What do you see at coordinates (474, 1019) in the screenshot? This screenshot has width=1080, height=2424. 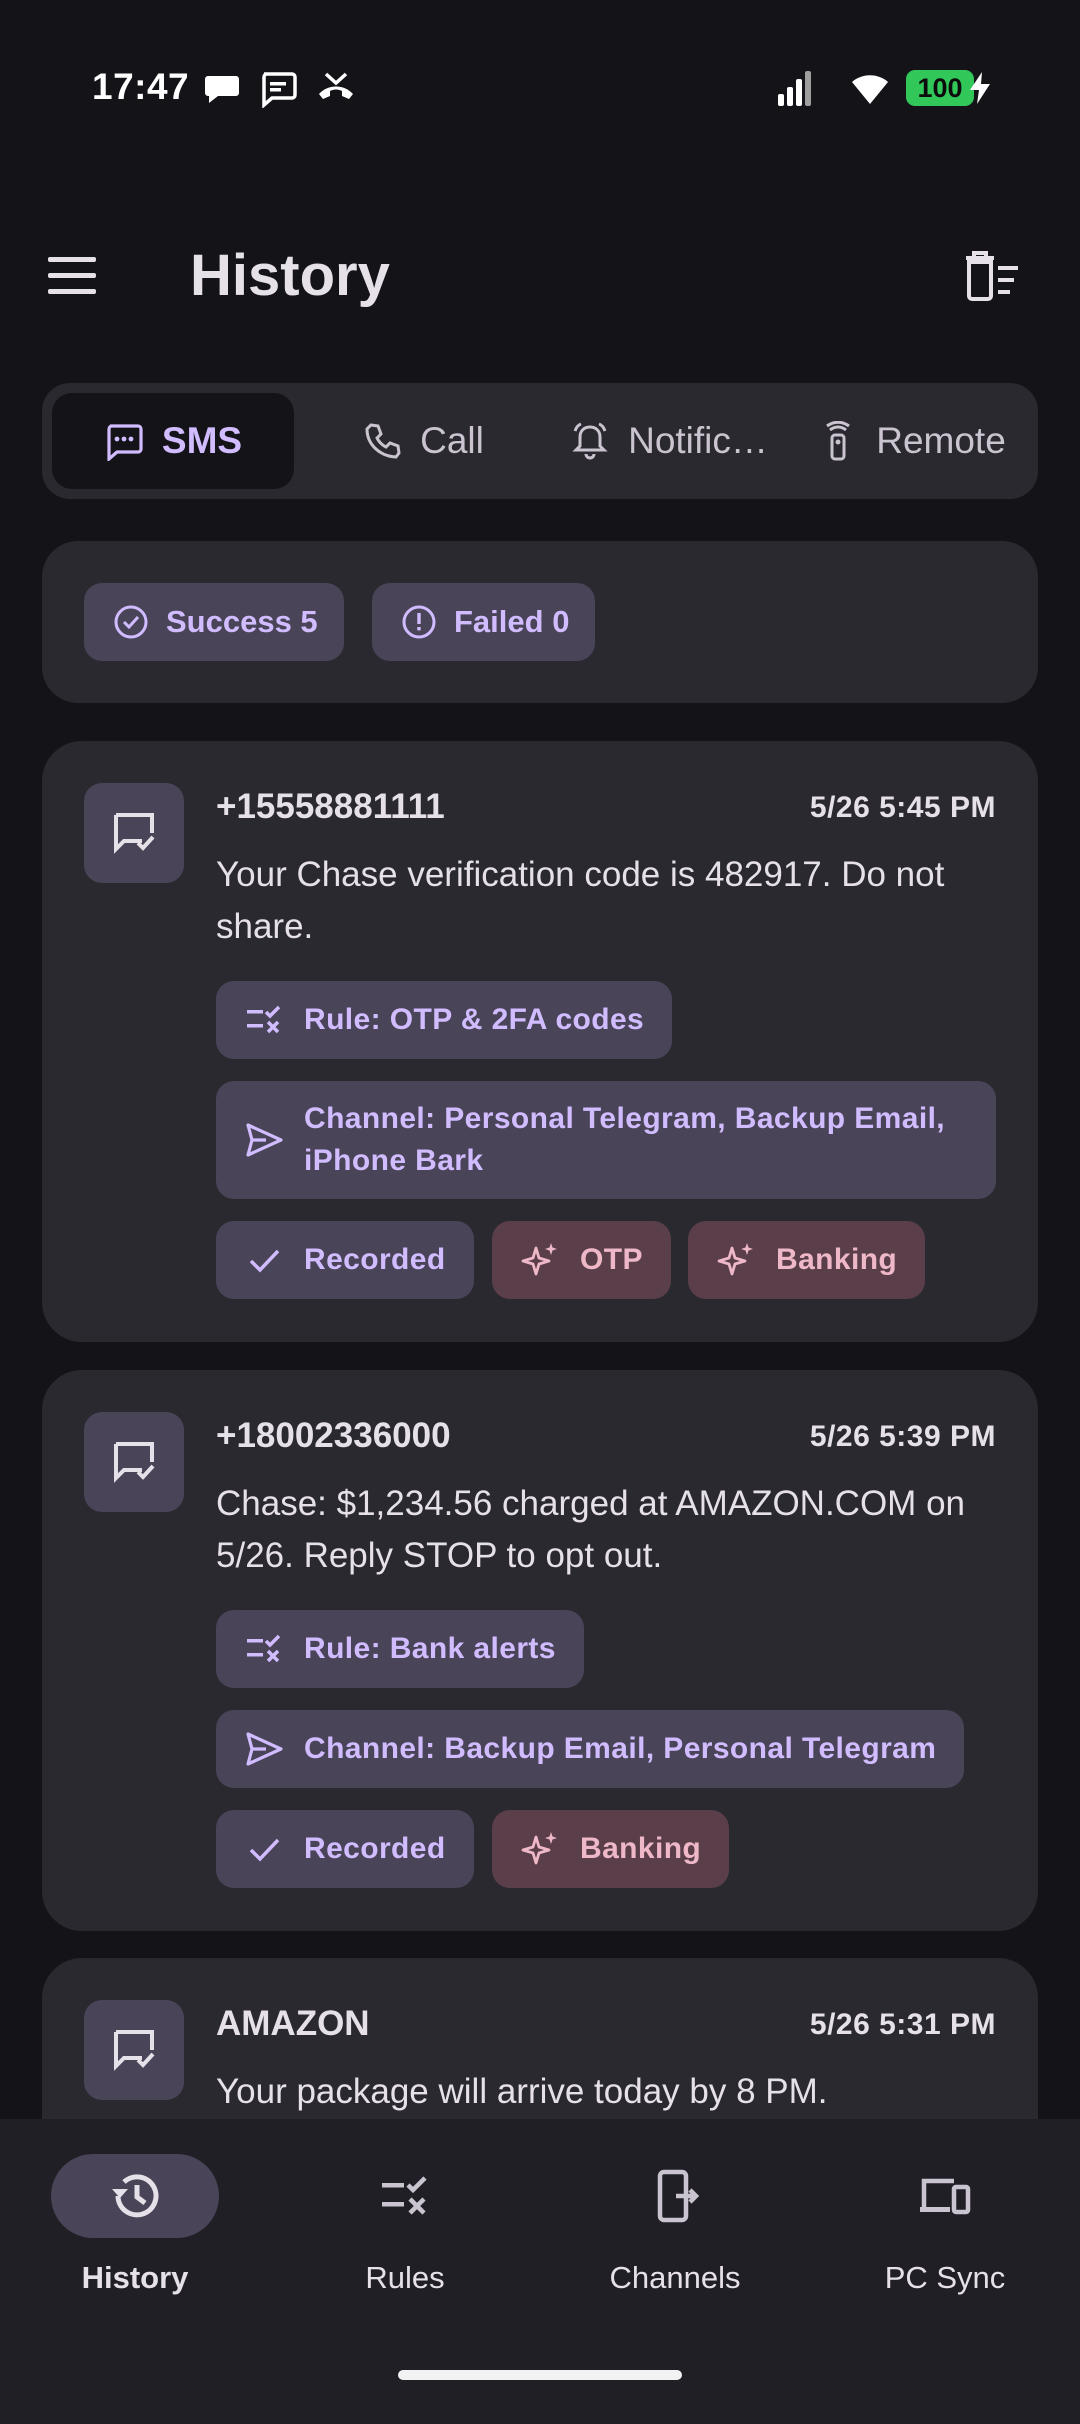 I see `rule-label: Rule: OTP & 2FA codes` at bounding box center [474, 1019].